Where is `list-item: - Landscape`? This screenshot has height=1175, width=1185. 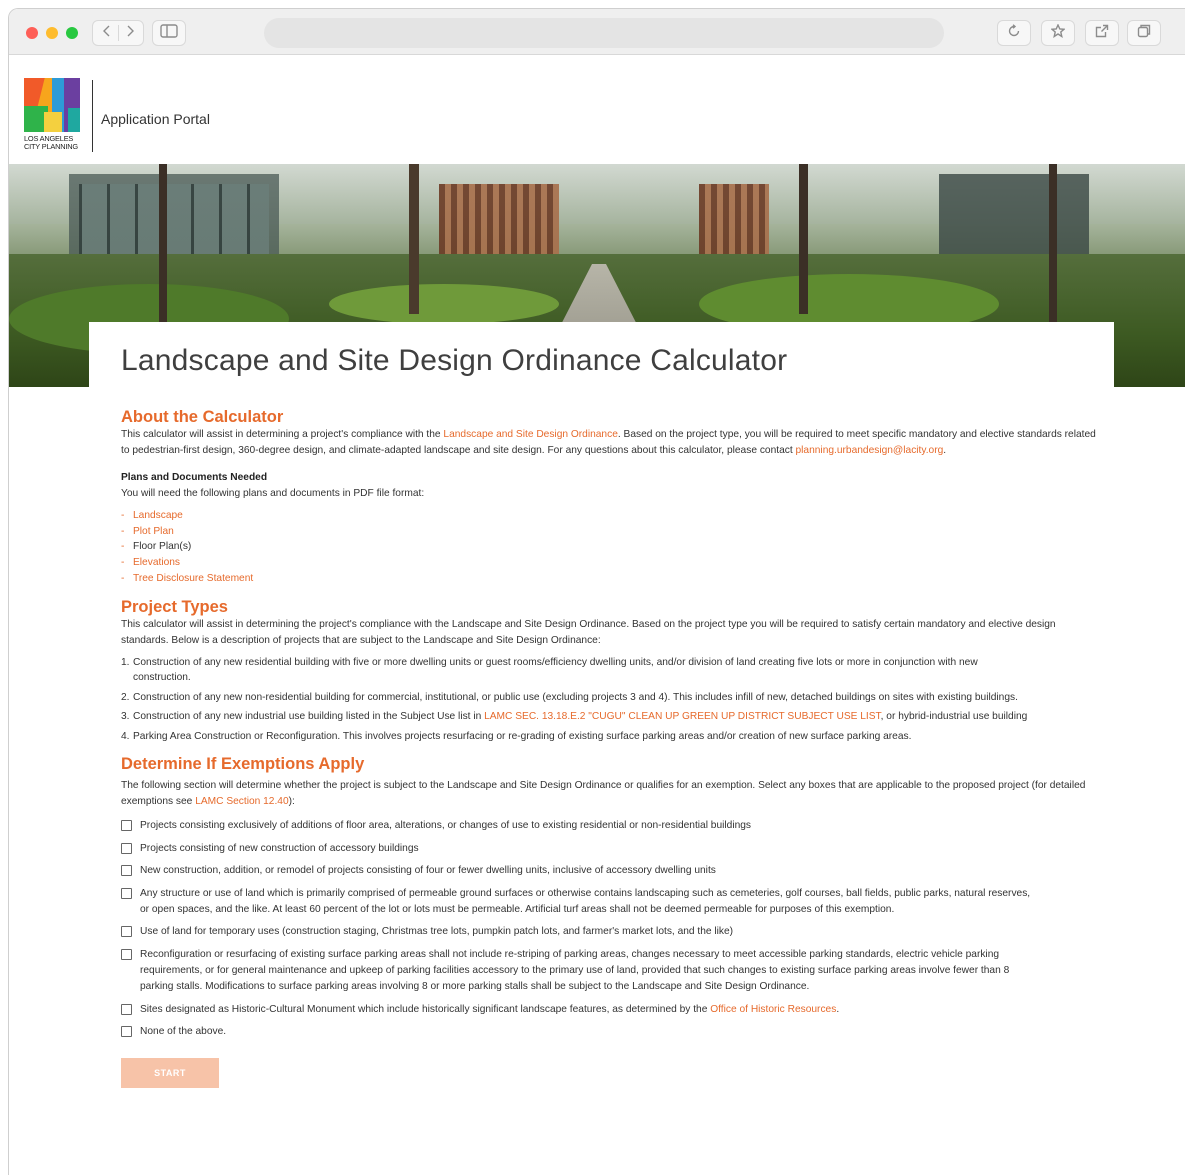 list-item: - Landscape is located at coordinates (608, 516).